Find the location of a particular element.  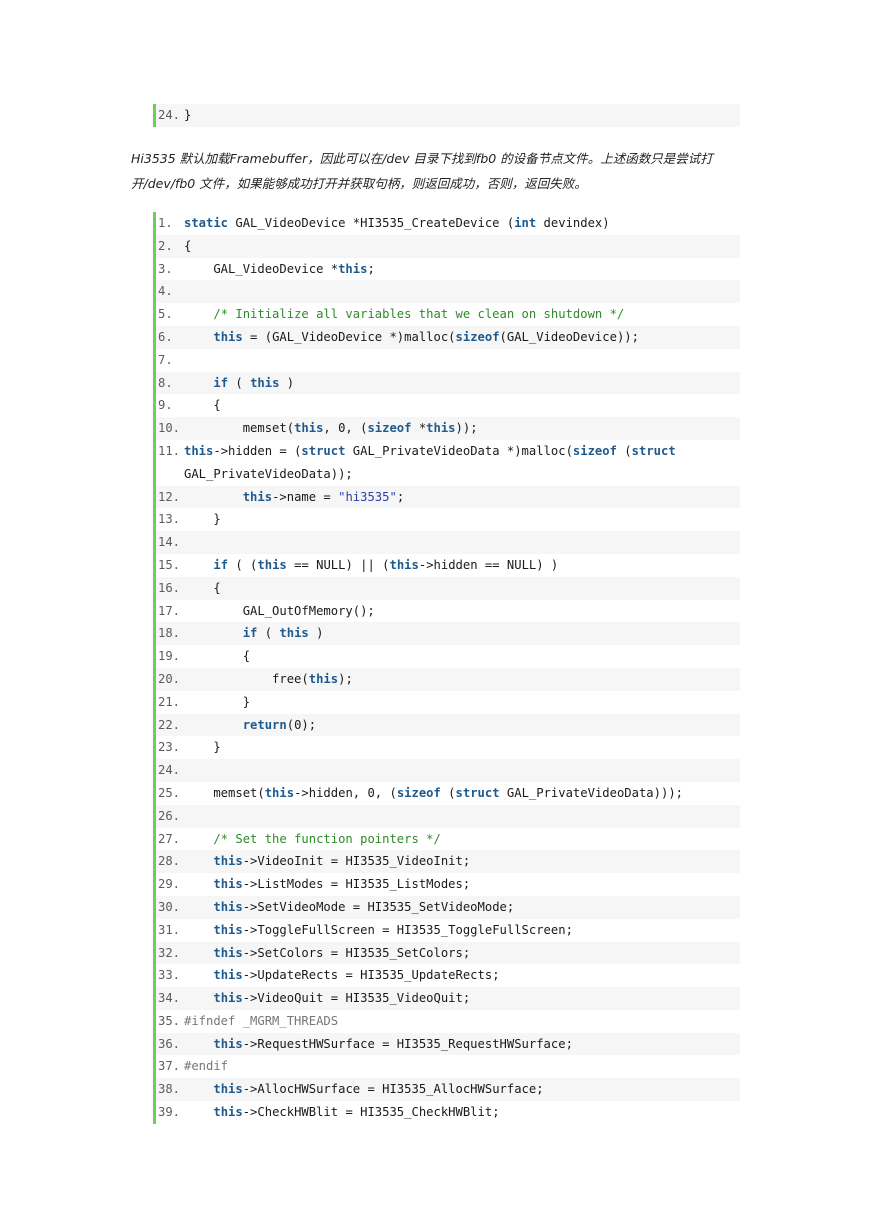

code-line: 12. this->name = "hi3535"; is located at coordinates (448, 497).